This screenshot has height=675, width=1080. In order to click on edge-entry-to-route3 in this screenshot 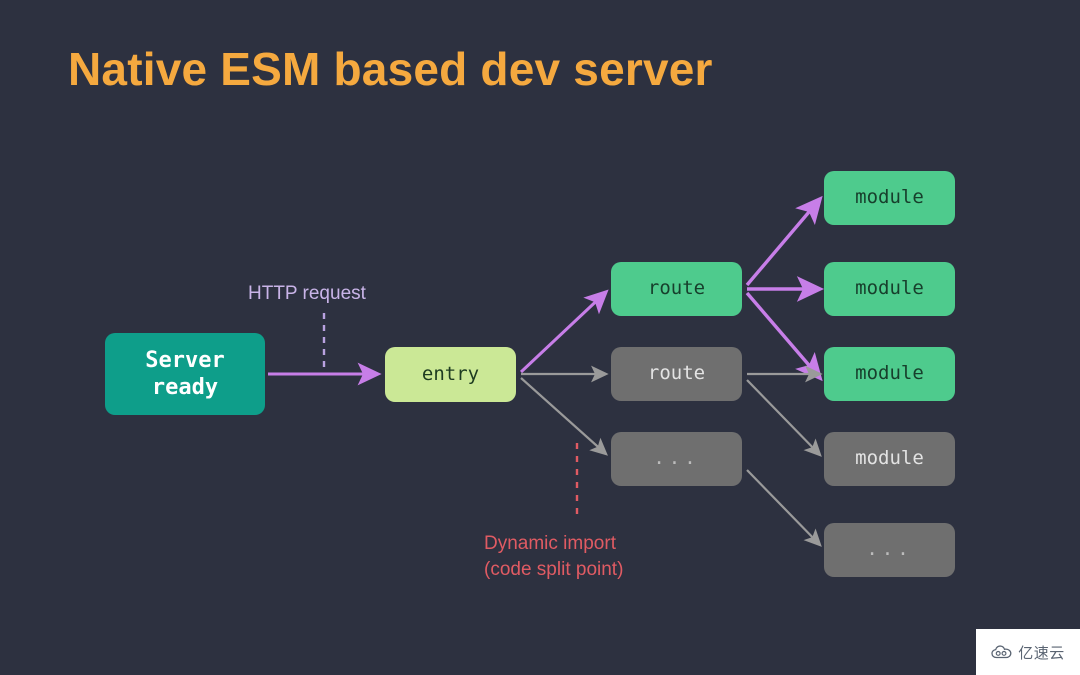, I will do `click(564, 416)`.